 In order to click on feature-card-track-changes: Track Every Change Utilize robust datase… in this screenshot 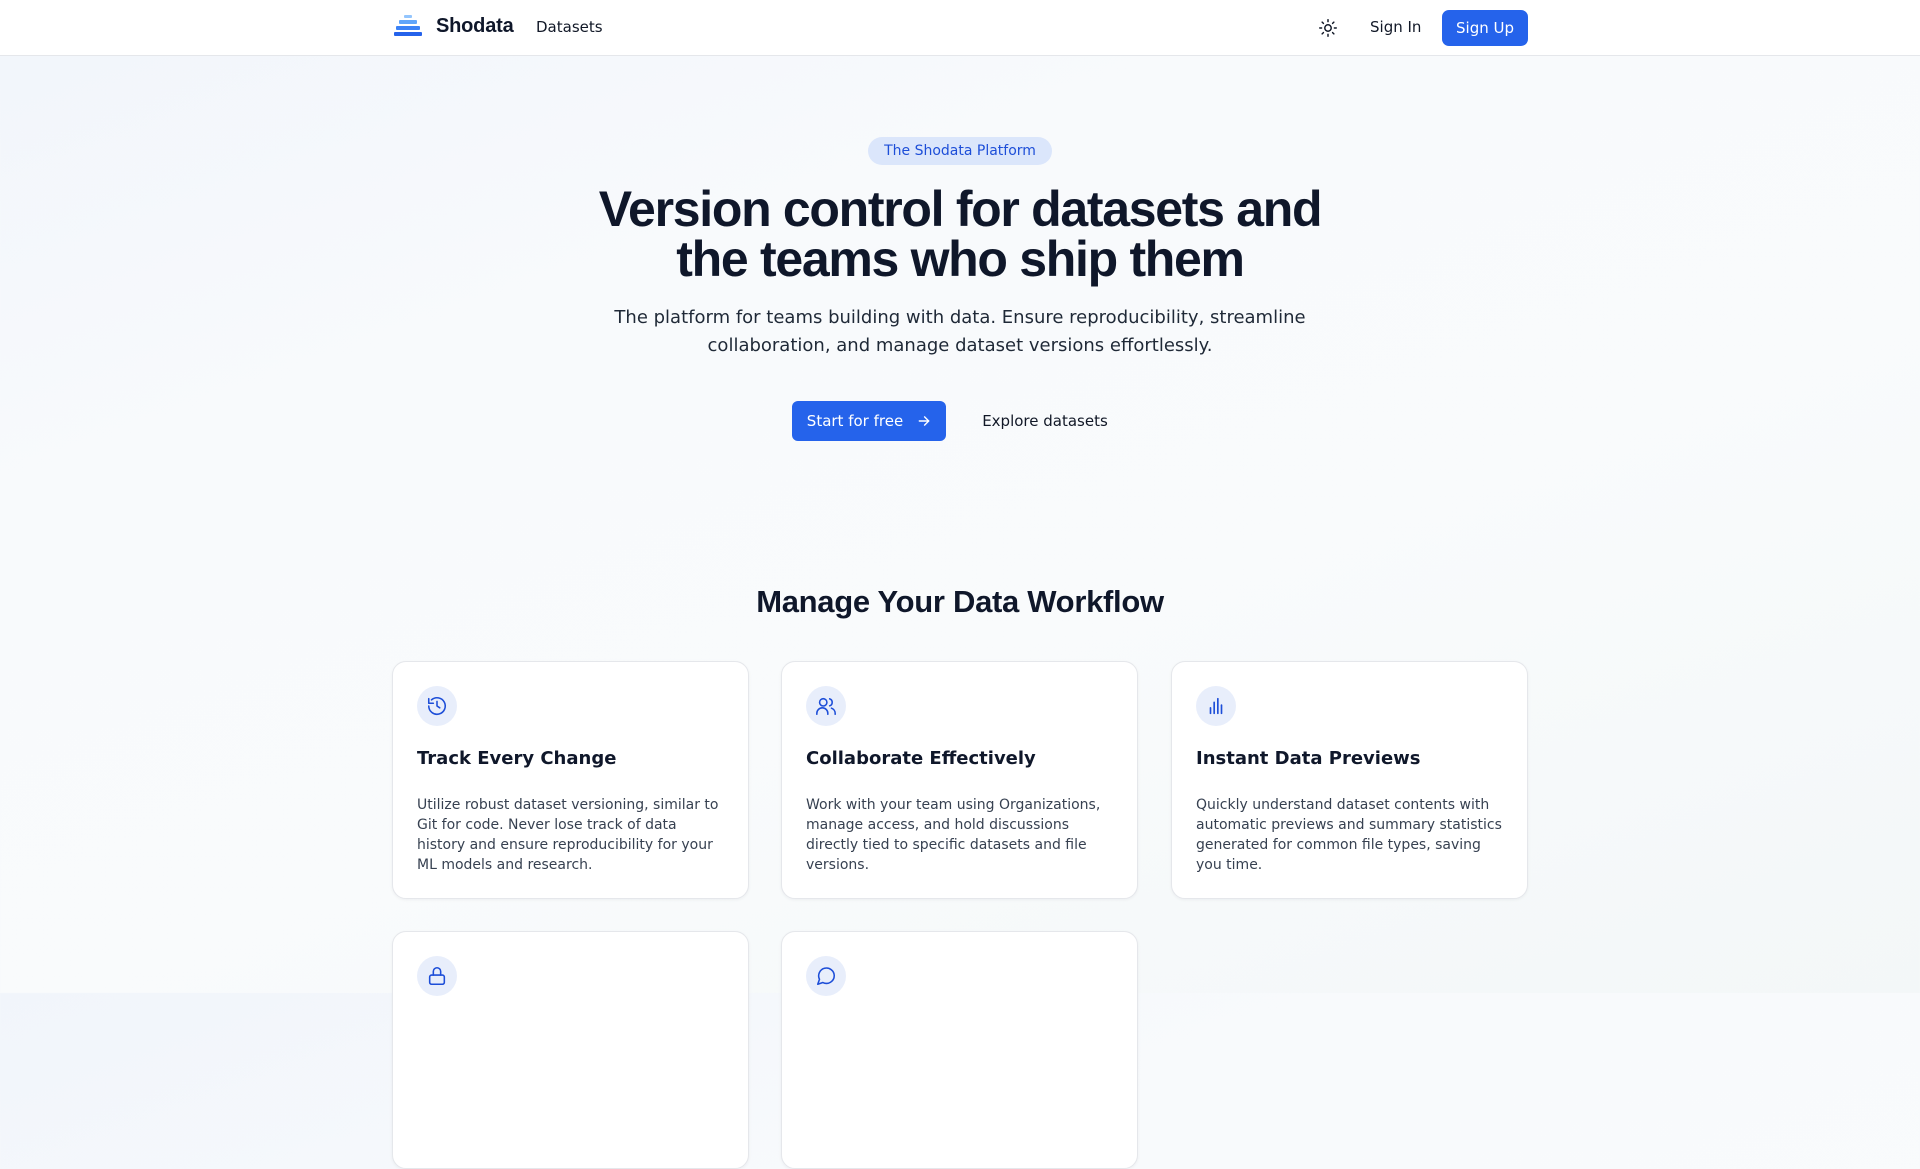, I will do `click(570, 780)`.